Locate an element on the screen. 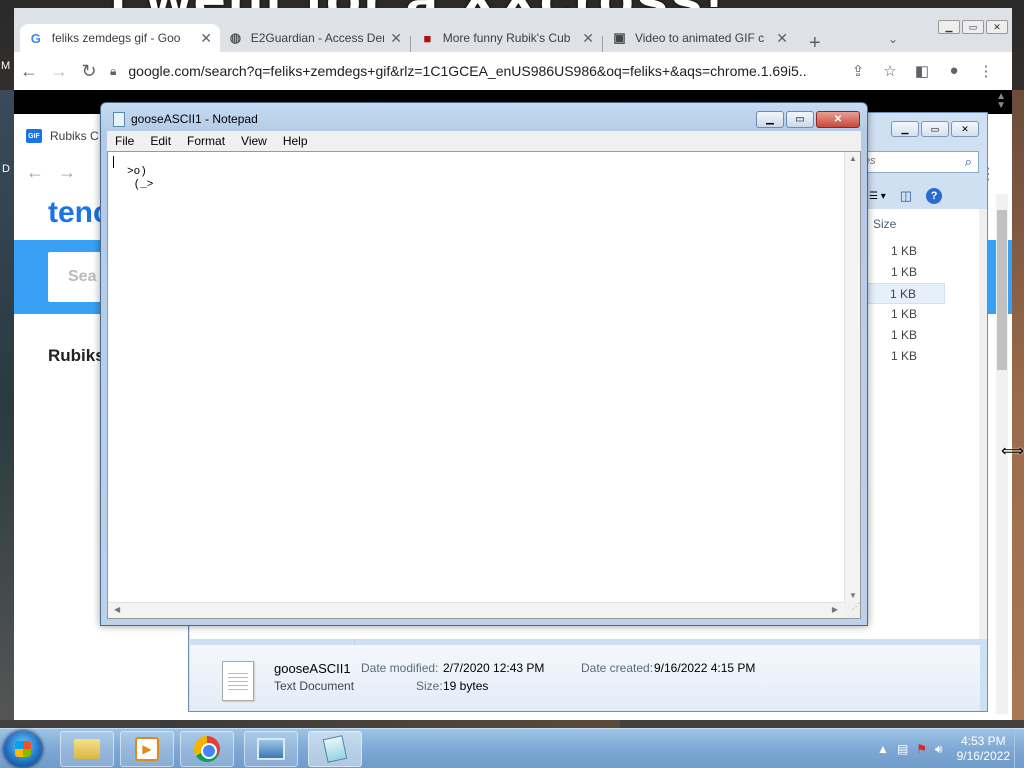 This screenshot has height=768, width=1024. file-name: gooseASCII1 is located at coordinates (312, 668).